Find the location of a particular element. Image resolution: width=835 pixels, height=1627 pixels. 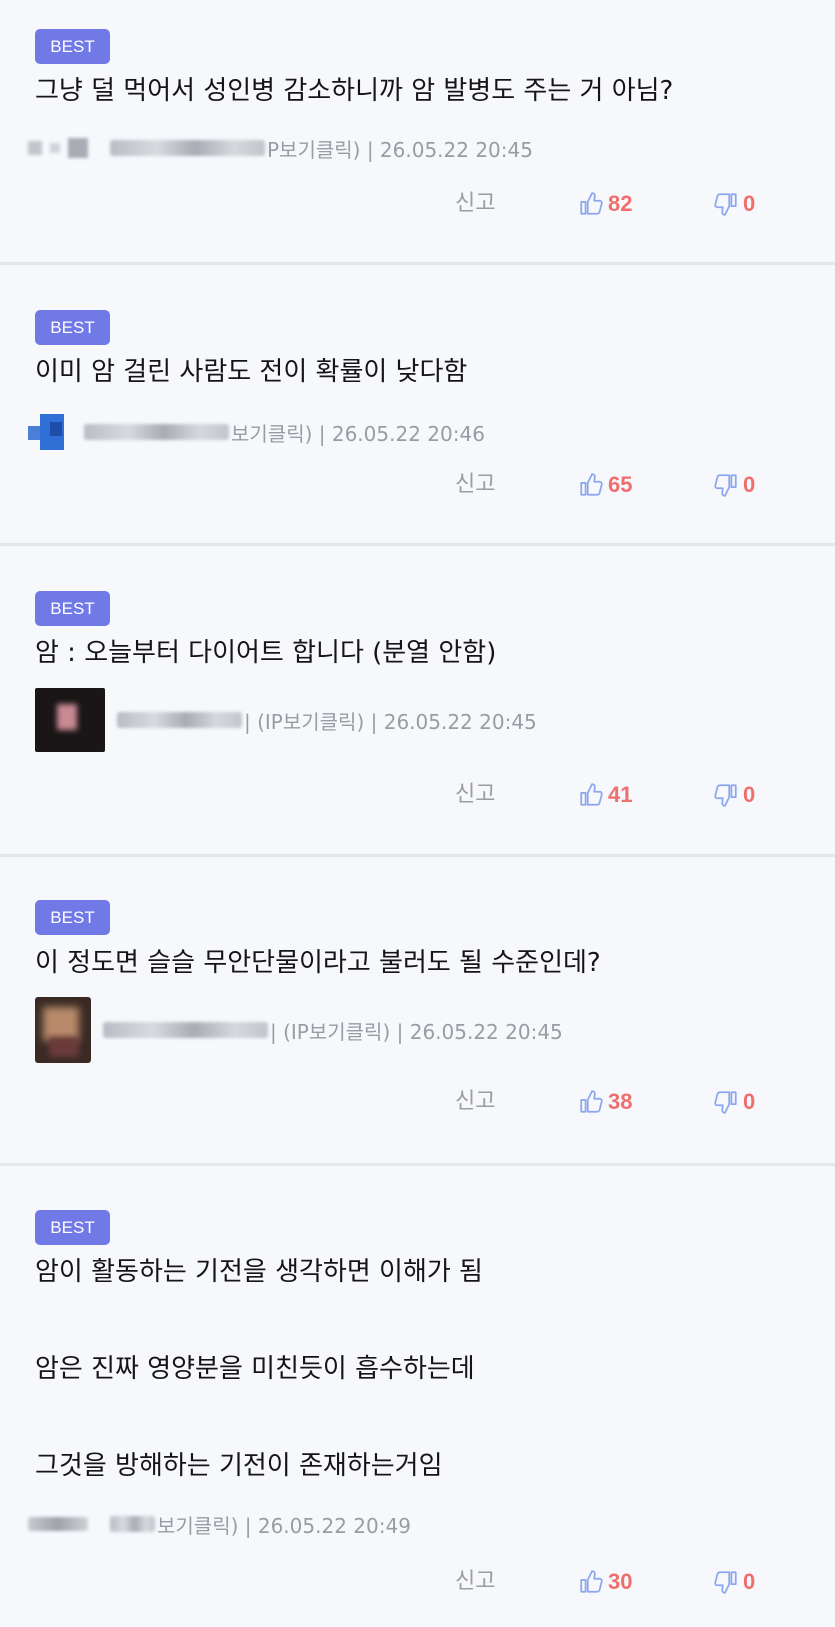

comment-meta: 보기클릭) | 26.05.22 20:49 is located at coordinates (219, 1524).